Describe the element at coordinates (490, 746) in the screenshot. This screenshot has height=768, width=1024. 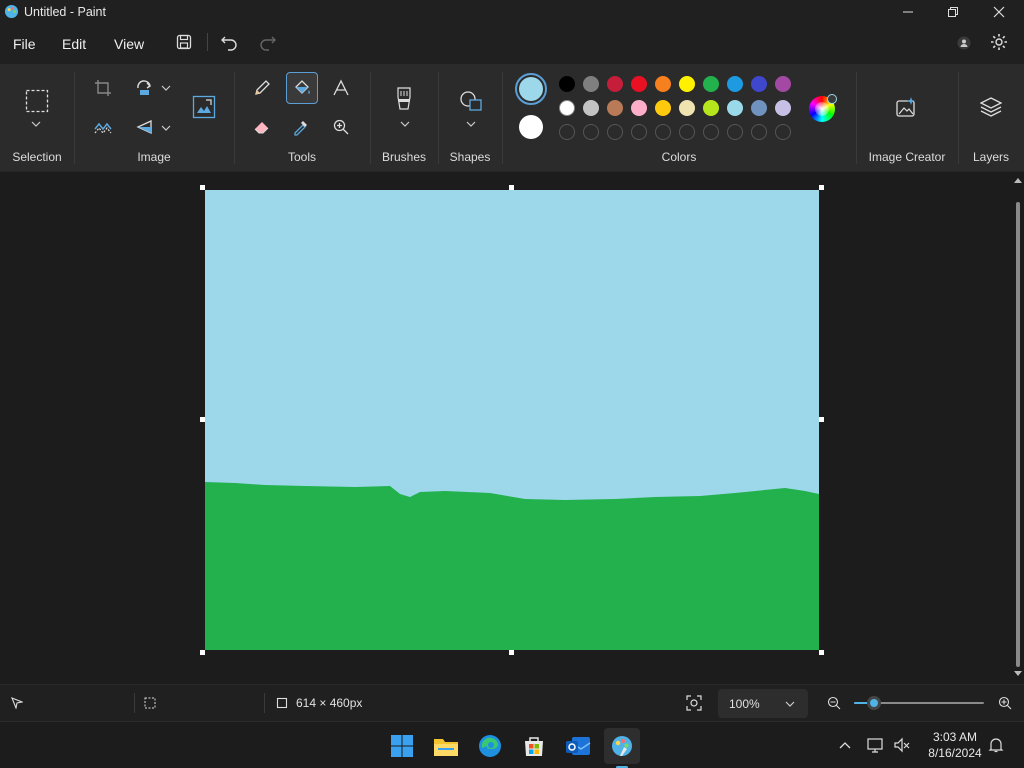
I see `edge-taskbar-button` at that location.